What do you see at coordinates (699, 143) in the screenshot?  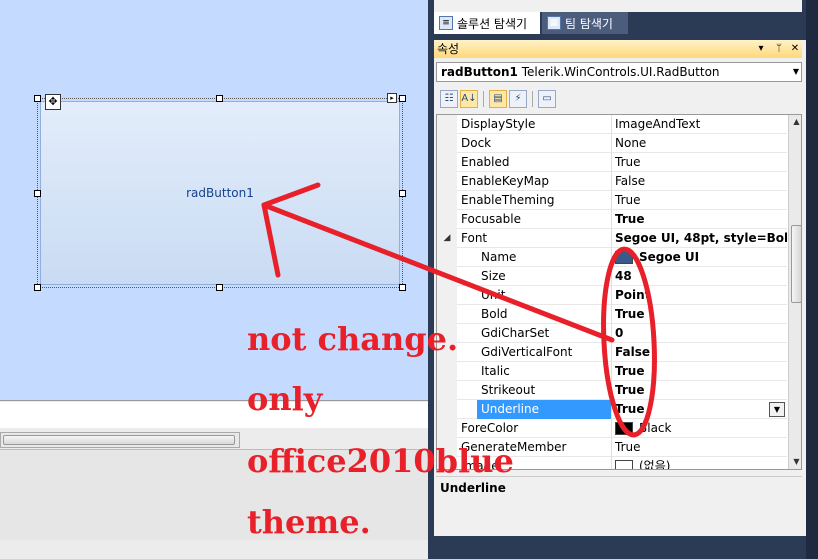 I see `property-value: None` at bounding box center [699, 143].